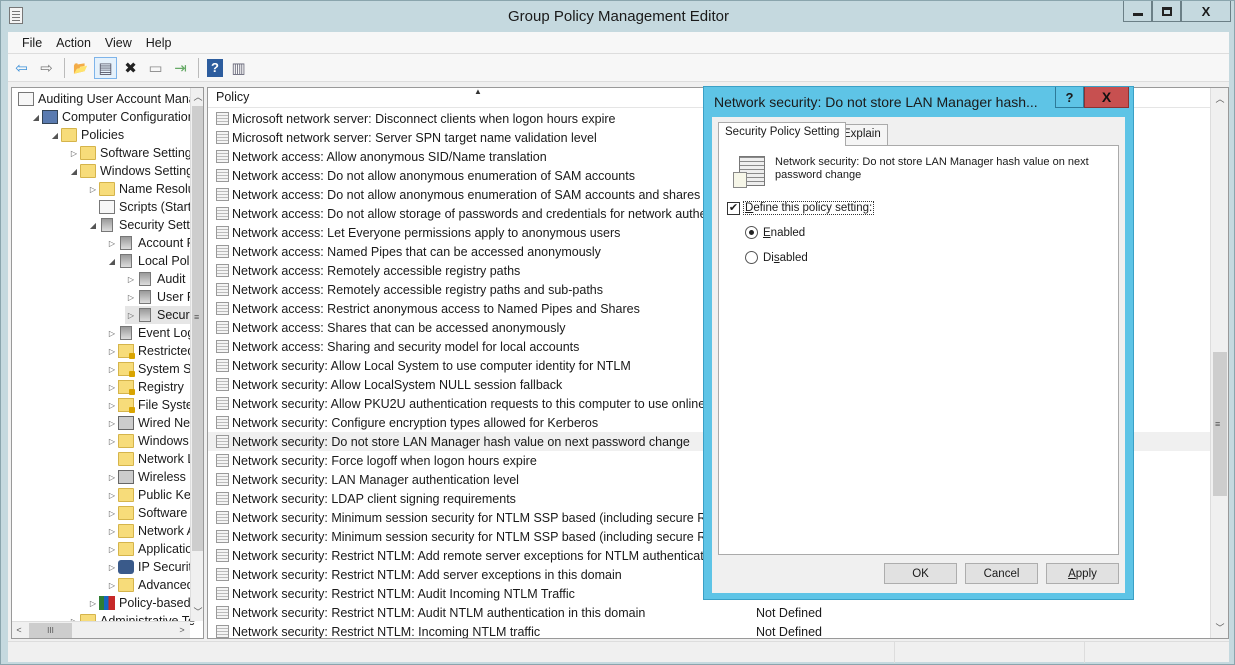 This screenshot has height=665, width=1235. Describe the element at coordinates (1166, 11) in the screenshot. I see `maximize-button` at that location.